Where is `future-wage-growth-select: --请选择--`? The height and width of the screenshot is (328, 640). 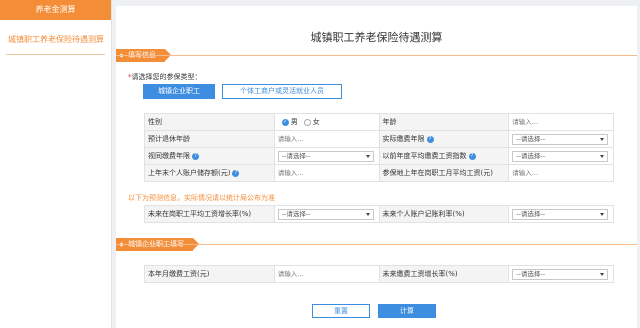 future-wage-growth-select: --请选择-- is located at coordinates (560, 274).